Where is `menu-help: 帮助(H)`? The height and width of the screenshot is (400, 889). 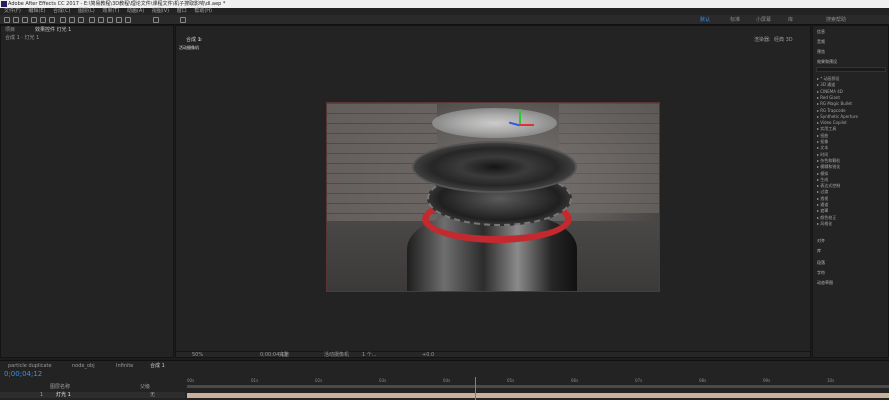 menu-help: 帮助(H) is located at coordinates (203, 11).